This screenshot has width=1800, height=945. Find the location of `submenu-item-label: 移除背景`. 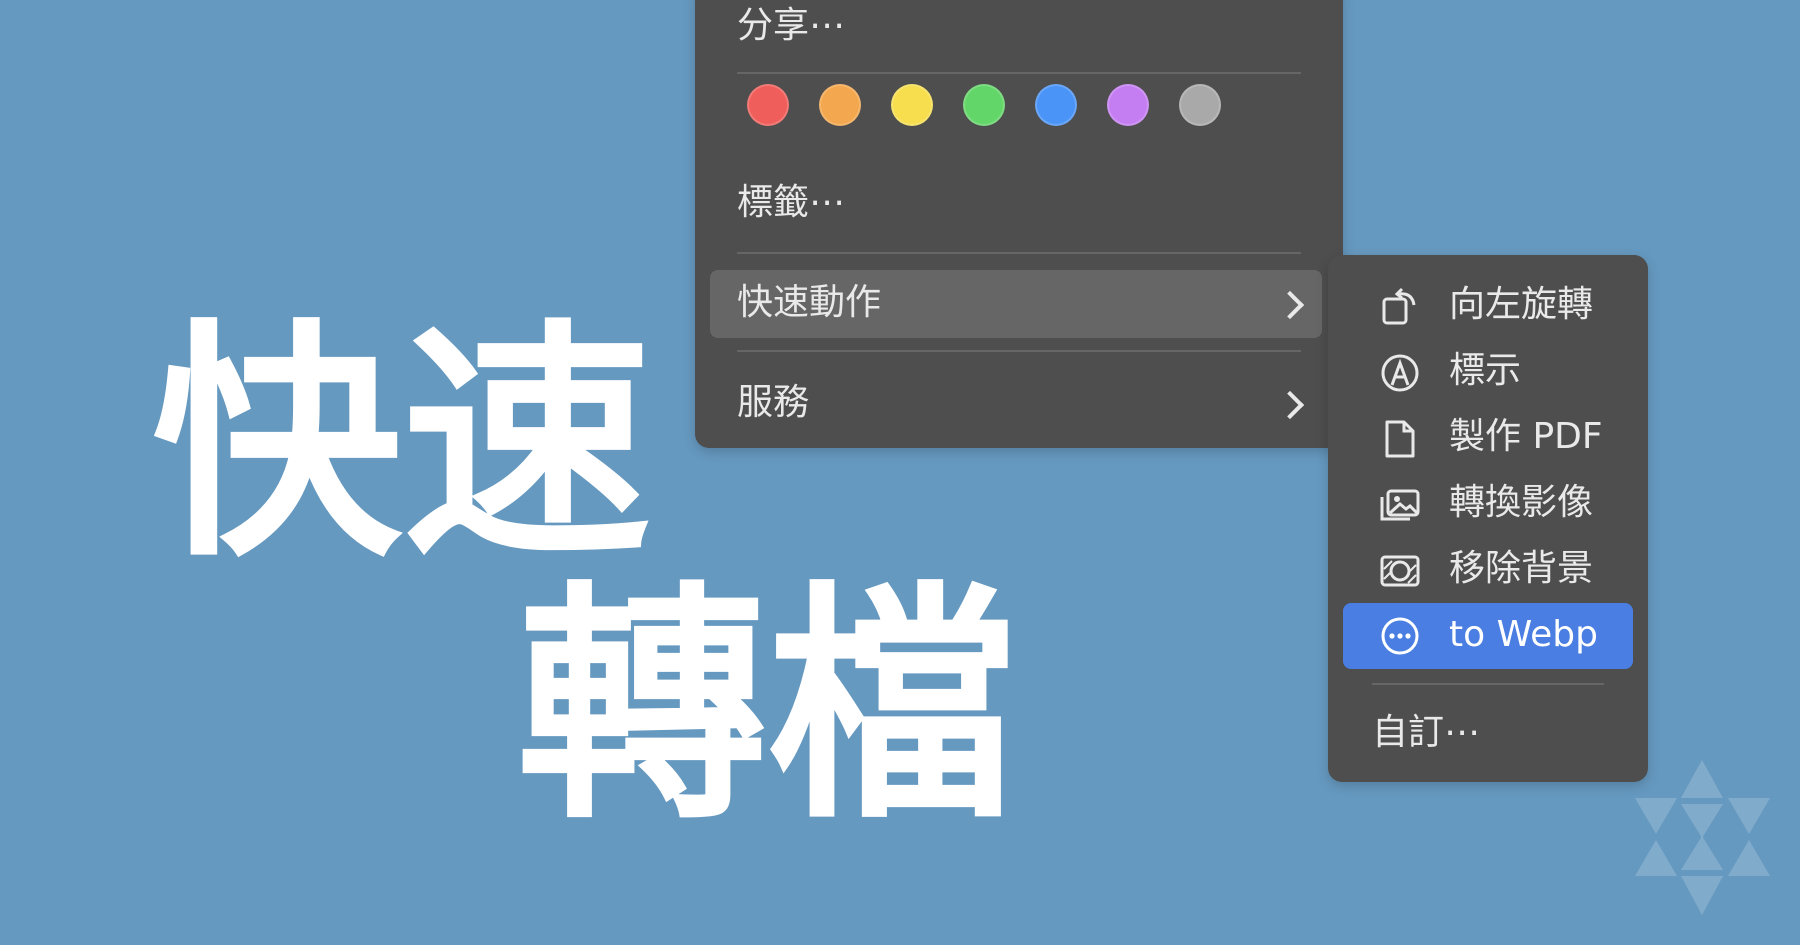

submenu-item-label: 移除背景 is located at coordinates (1521, 568).